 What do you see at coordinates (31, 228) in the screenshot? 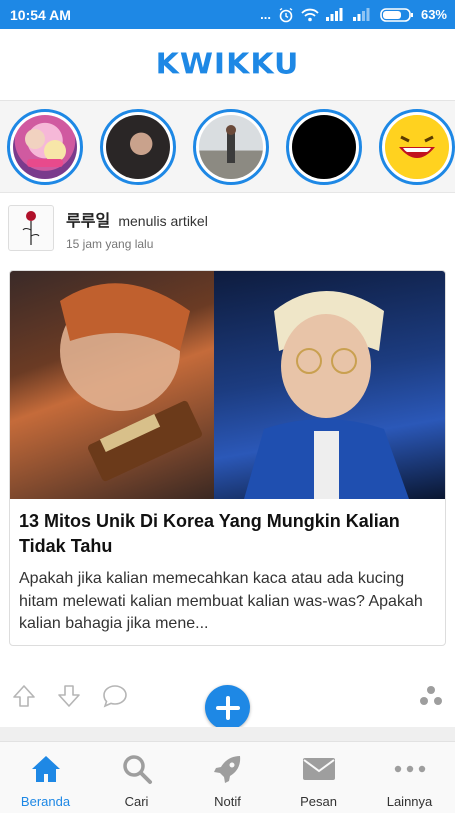
I see `author-avatar` at bounding box center [31, 228].